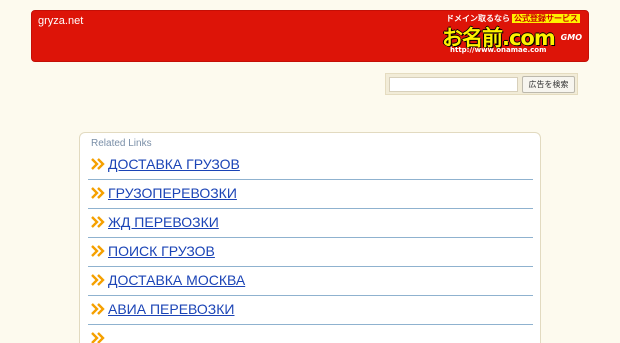 The height and width of the screenshot is (343, 620). I want to click on list-item: ДОСТАВКА МОСКВА, so click(310, 281).